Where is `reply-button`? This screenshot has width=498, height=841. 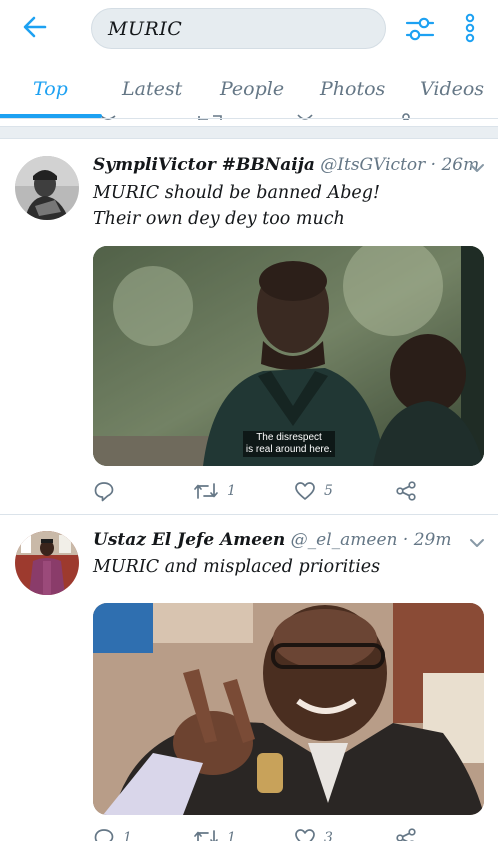
reply-button is located at coordinates (108, 491).